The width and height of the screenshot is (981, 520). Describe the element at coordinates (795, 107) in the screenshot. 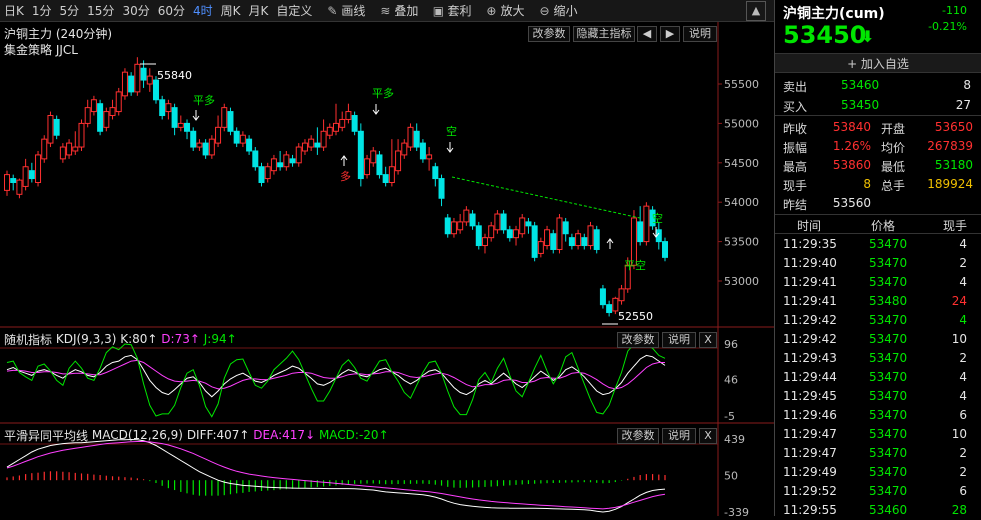

I see `buy-label: 买入` at that location.